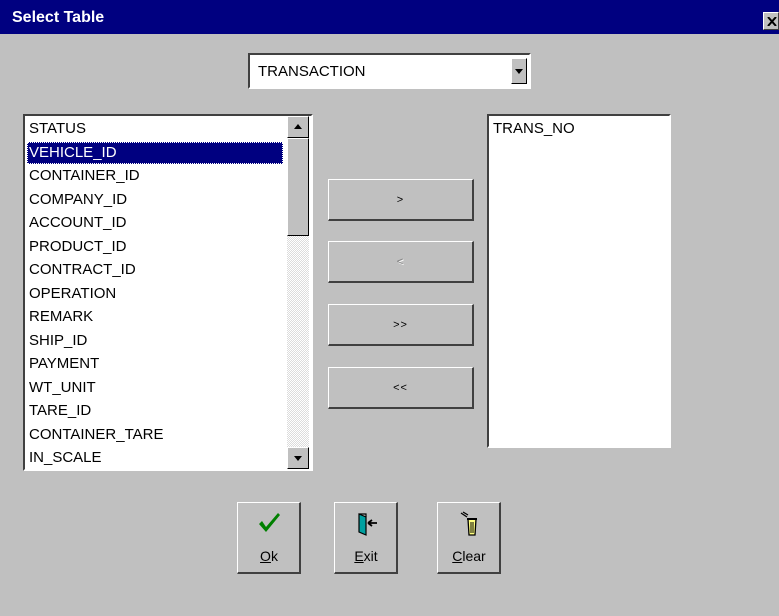  I want to click on list-item: PRODUCT_ID, so click(155, 247).